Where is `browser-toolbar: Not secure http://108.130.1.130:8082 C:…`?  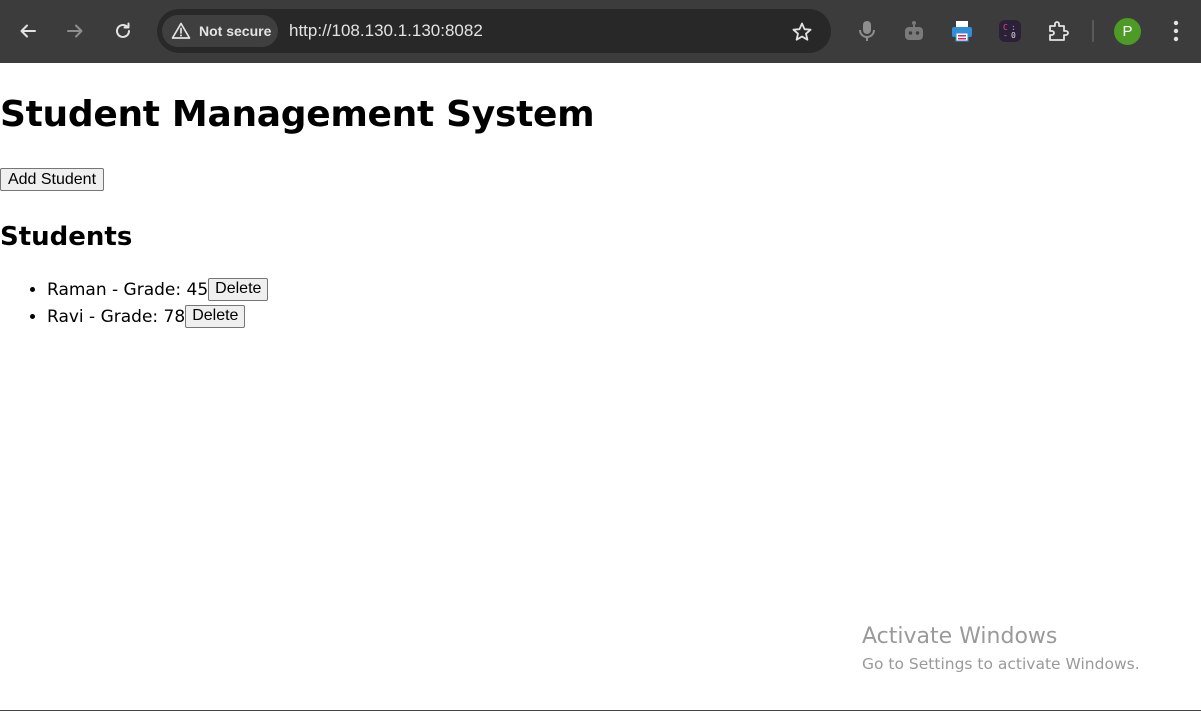
browser-toolbar: Not secure http://108.130.1.130:8082 C:… is located at coordinates (600, 31).